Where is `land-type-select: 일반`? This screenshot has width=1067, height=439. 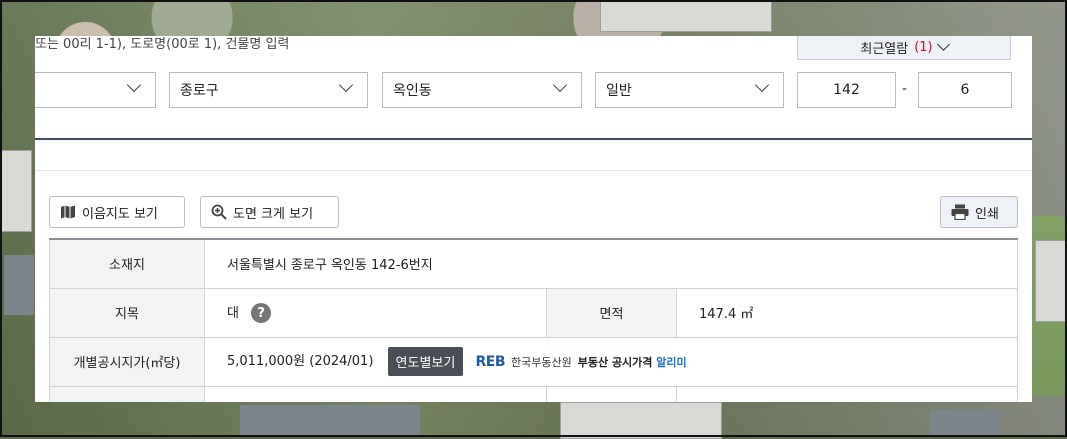 land-type-select: 일반 is located at coordinates (689, 90).